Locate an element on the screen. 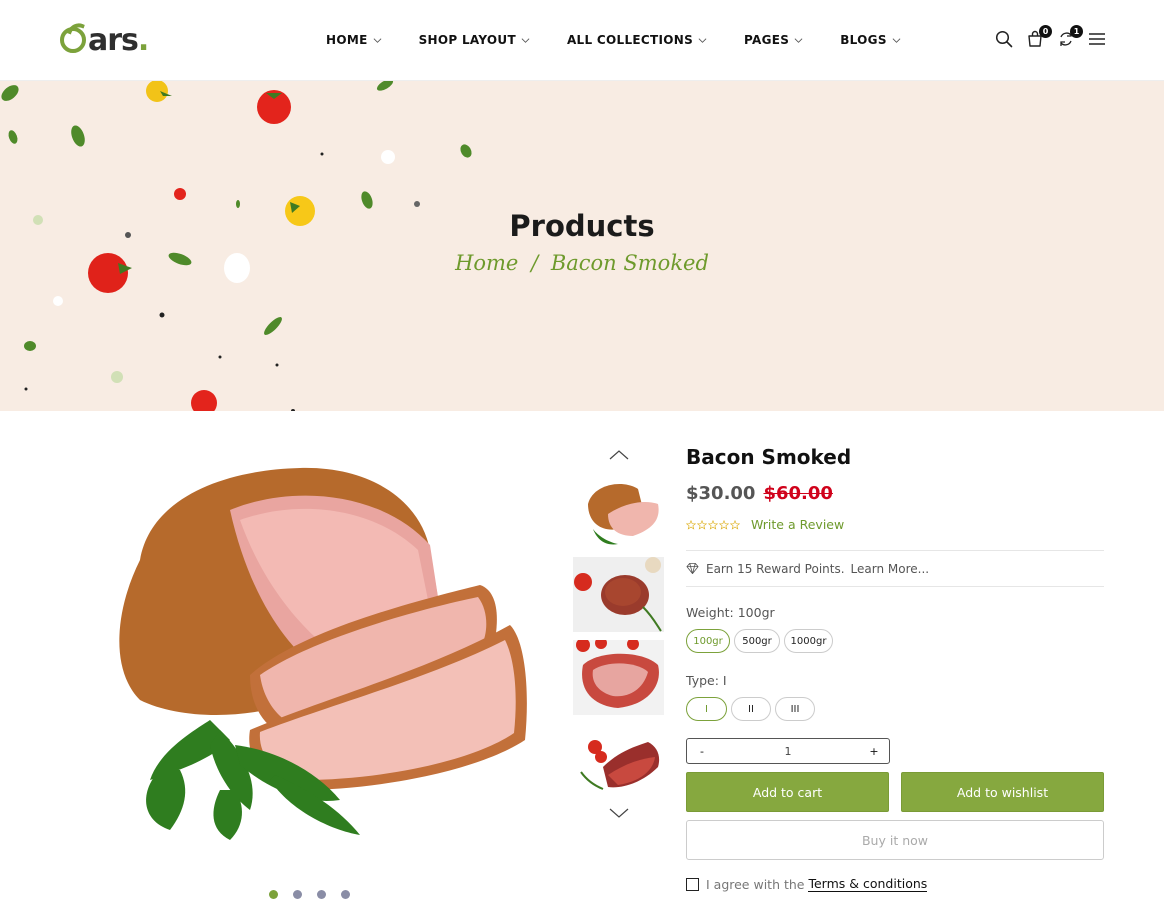  thumbnail-prev-button is located at coordinates (618, 458).